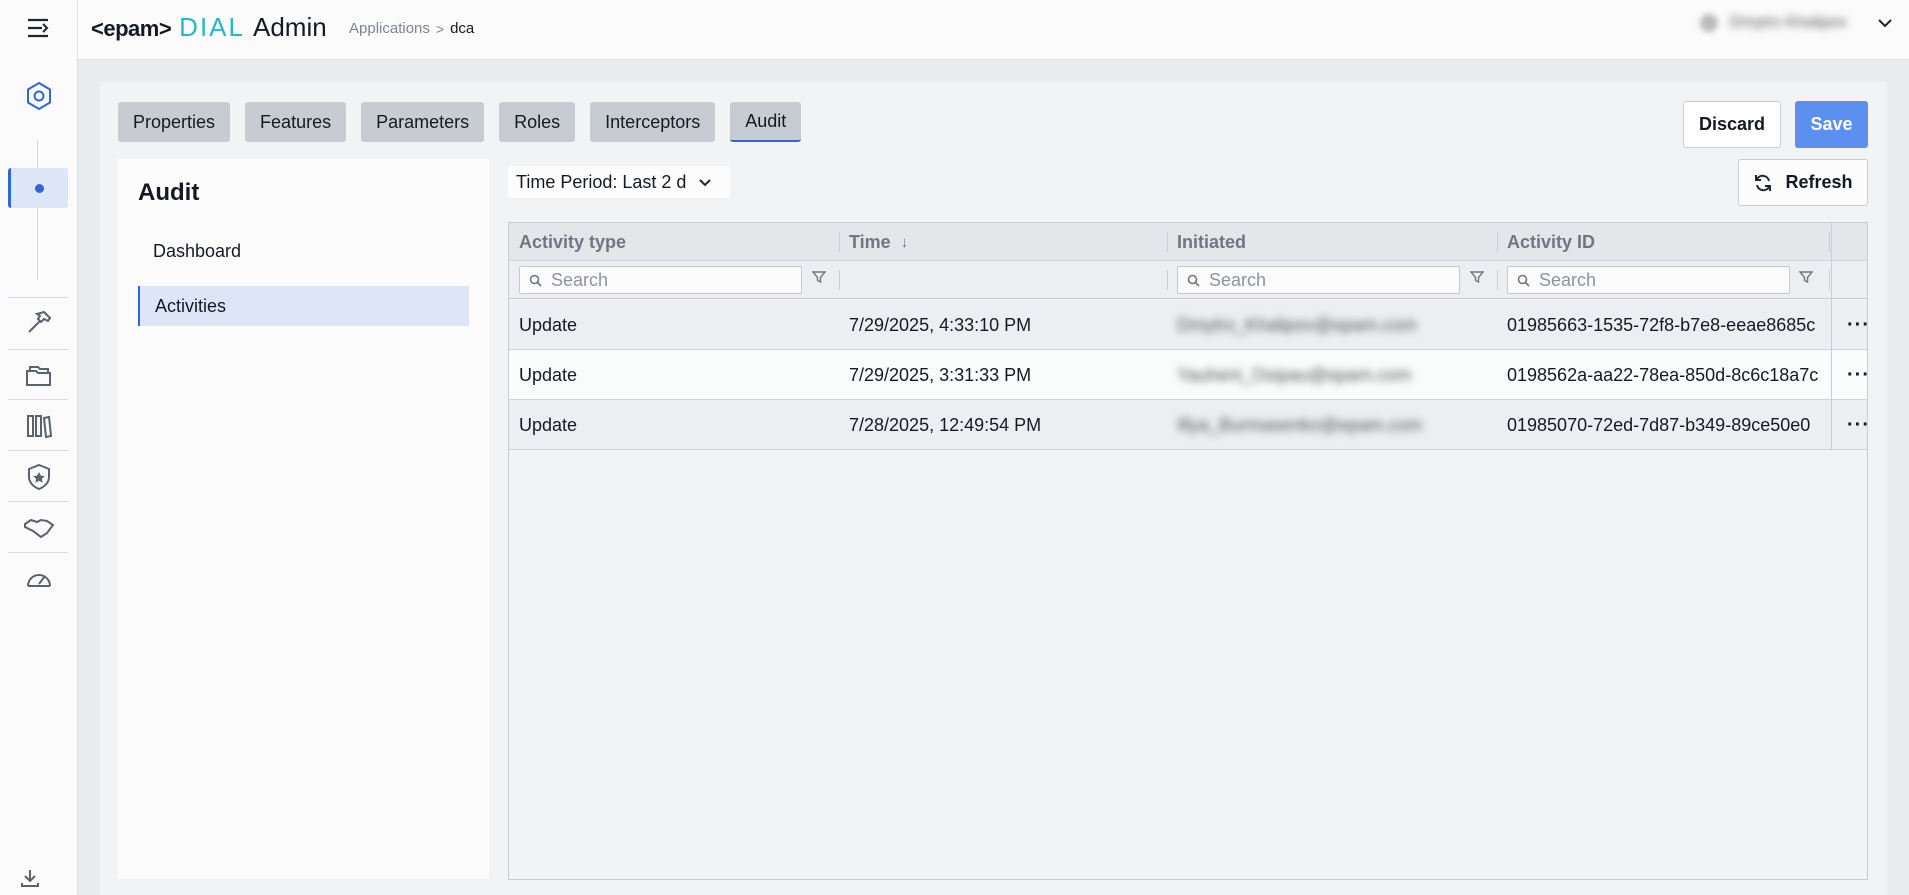 The image size is (1909, 895). Describe the element at coordinates (1211, 242) in the screenshot. I see `column-initiated: Initiated` at that location.